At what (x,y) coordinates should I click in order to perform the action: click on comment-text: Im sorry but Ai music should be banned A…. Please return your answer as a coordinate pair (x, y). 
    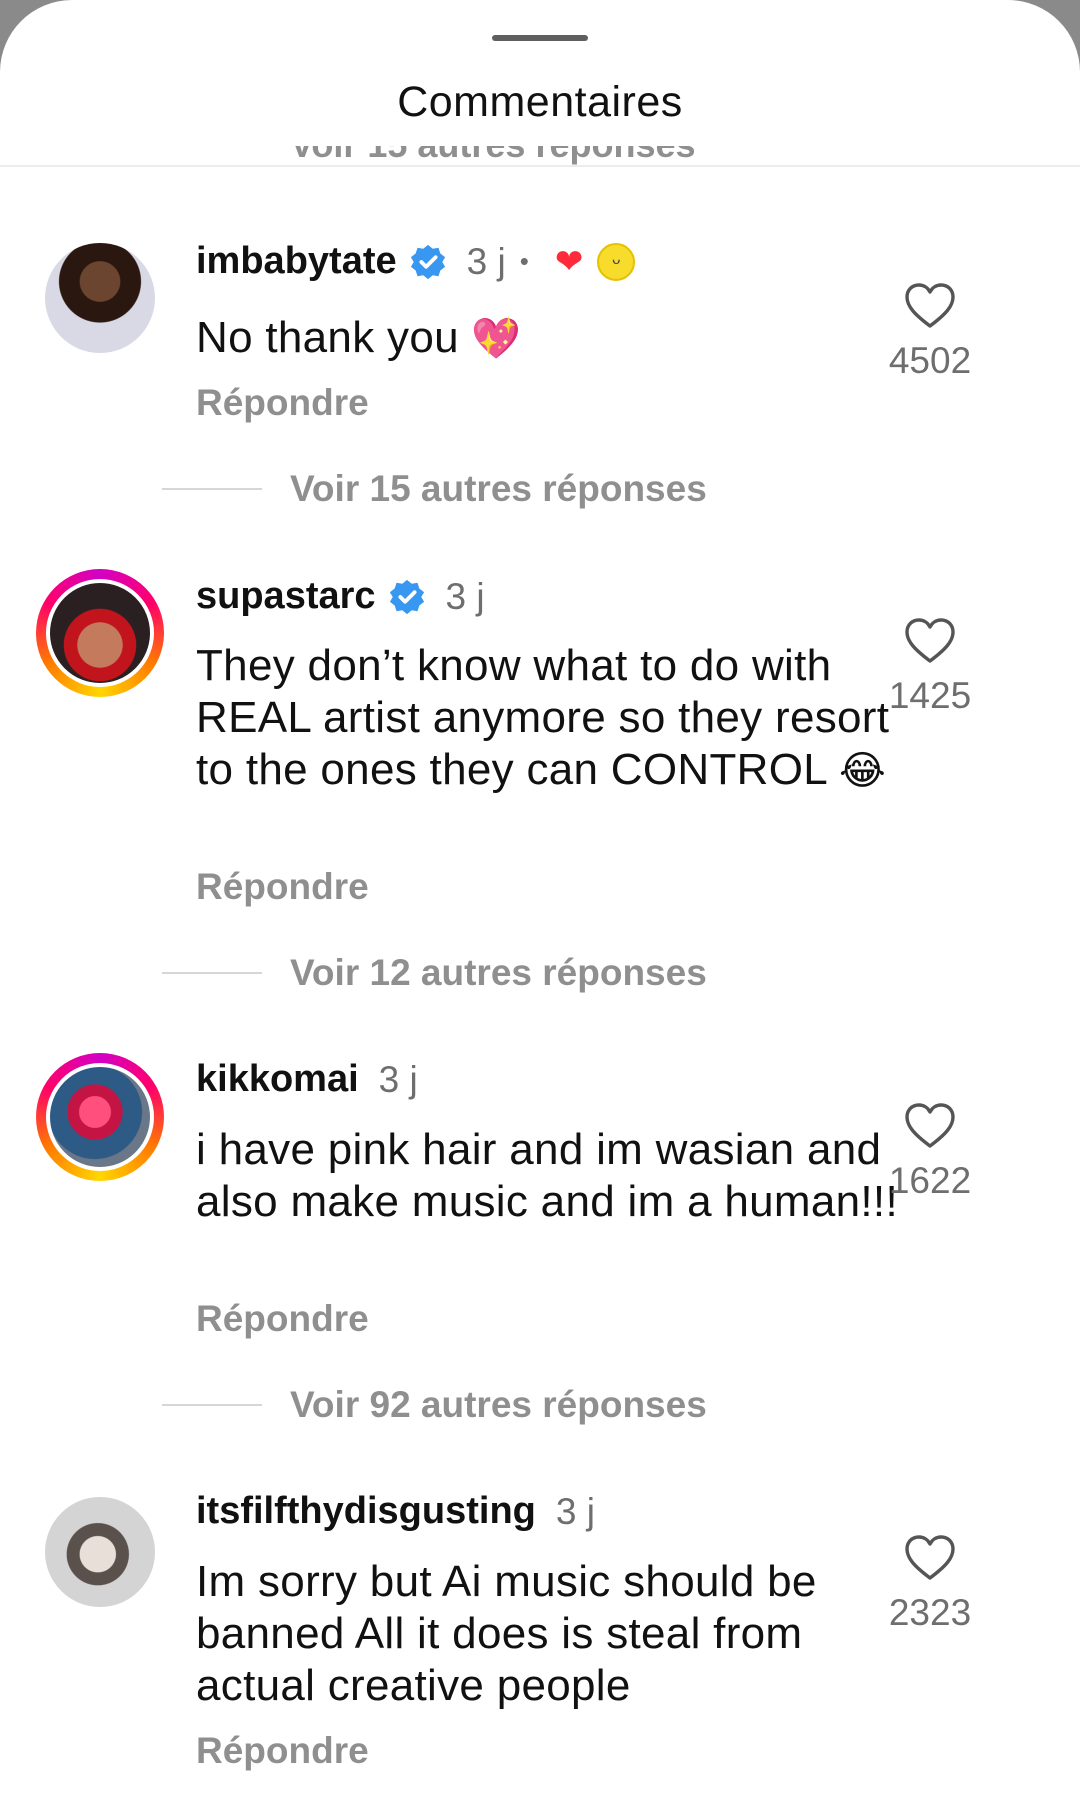
    Looking at the image, I should click on (506, 1633).